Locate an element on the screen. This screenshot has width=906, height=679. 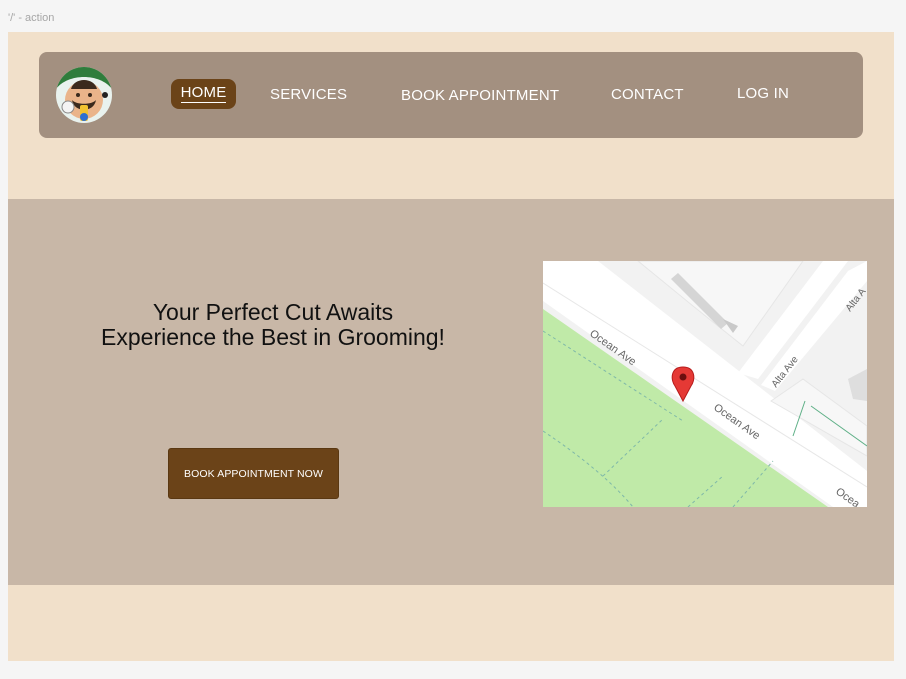
barber-logo is located at coordinates (84, 95).